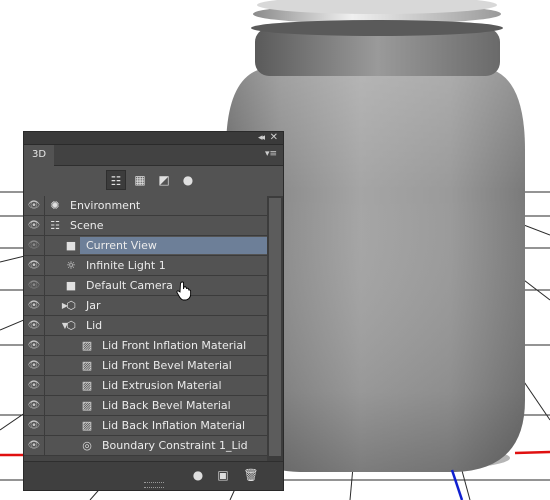 The height and width of the screenshot is (500, 550). I want to click on layer-row: 👁 ▨ Lid Back Inflation Material, so click(145, 426).